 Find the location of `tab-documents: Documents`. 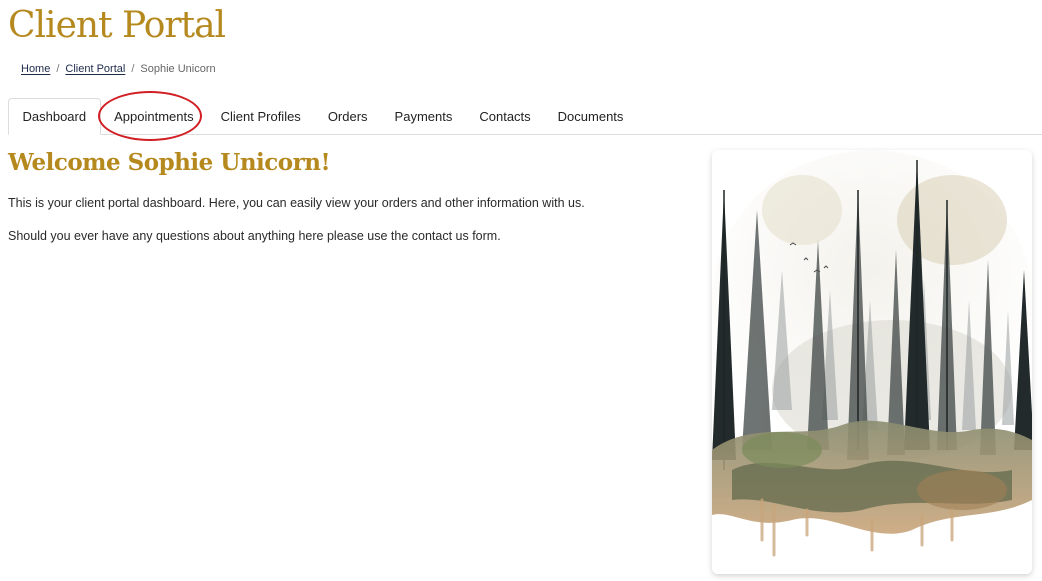

tab-documents: Documents is located at coordinates (590, 116).